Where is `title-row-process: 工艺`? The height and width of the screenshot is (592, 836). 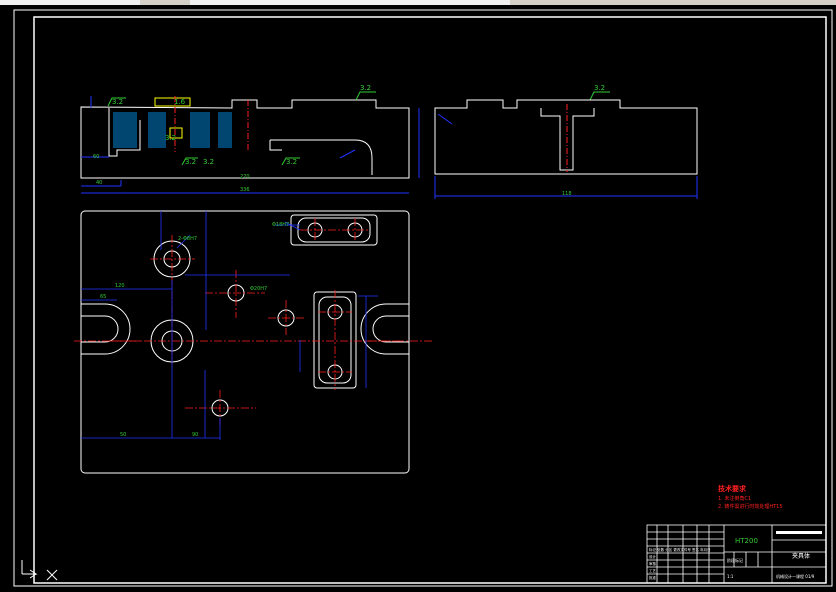 title-row-process: 工艺 is located at coordinates (653, 570).